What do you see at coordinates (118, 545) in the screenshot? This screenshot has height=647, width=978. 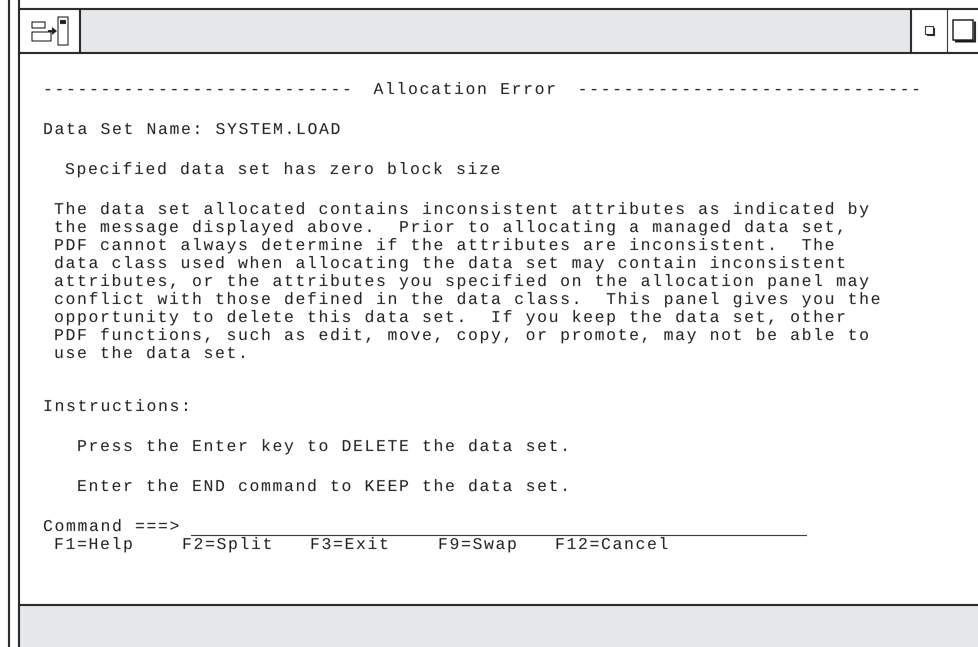 I see `function-key: F1=Help` at bounding box center [118, 545].